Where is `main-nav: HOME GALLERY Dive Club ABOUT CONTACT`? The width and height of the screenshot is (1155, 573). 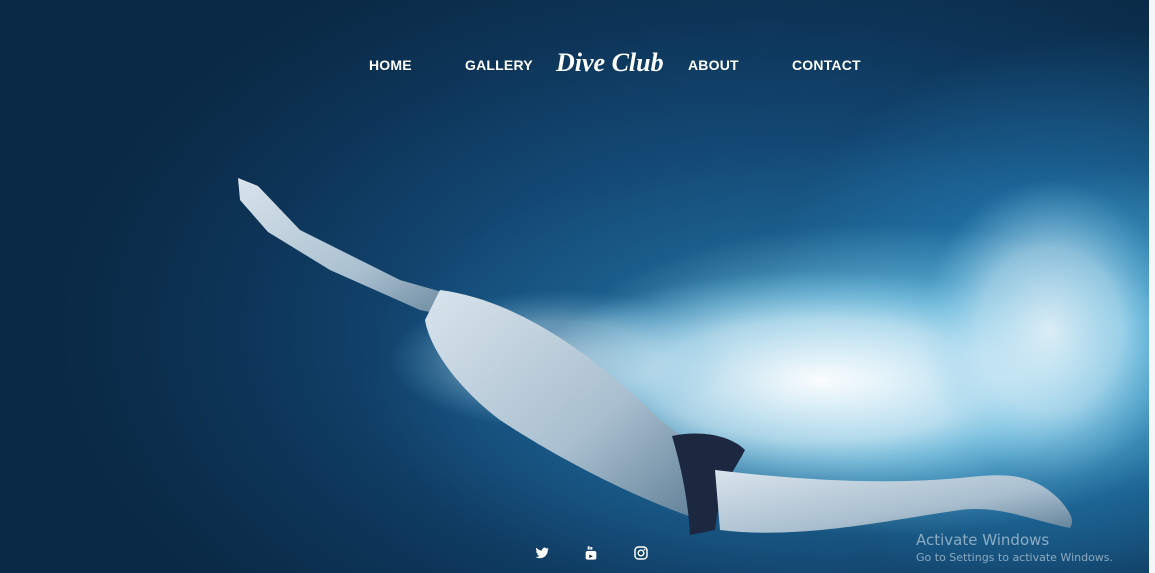 main-nav: HOME GALLERY Dive Club ABOUT CONTACT is located at coordinates (577, 64).